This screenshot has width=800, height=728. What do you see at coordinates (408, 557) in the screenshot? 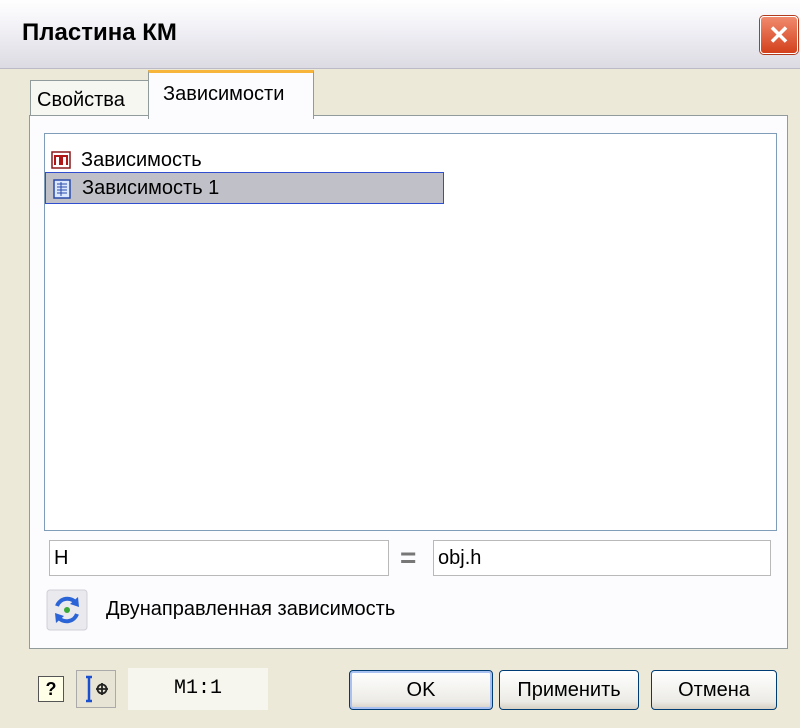
I see `equals-sign: =` at bounding box center [408, 557].